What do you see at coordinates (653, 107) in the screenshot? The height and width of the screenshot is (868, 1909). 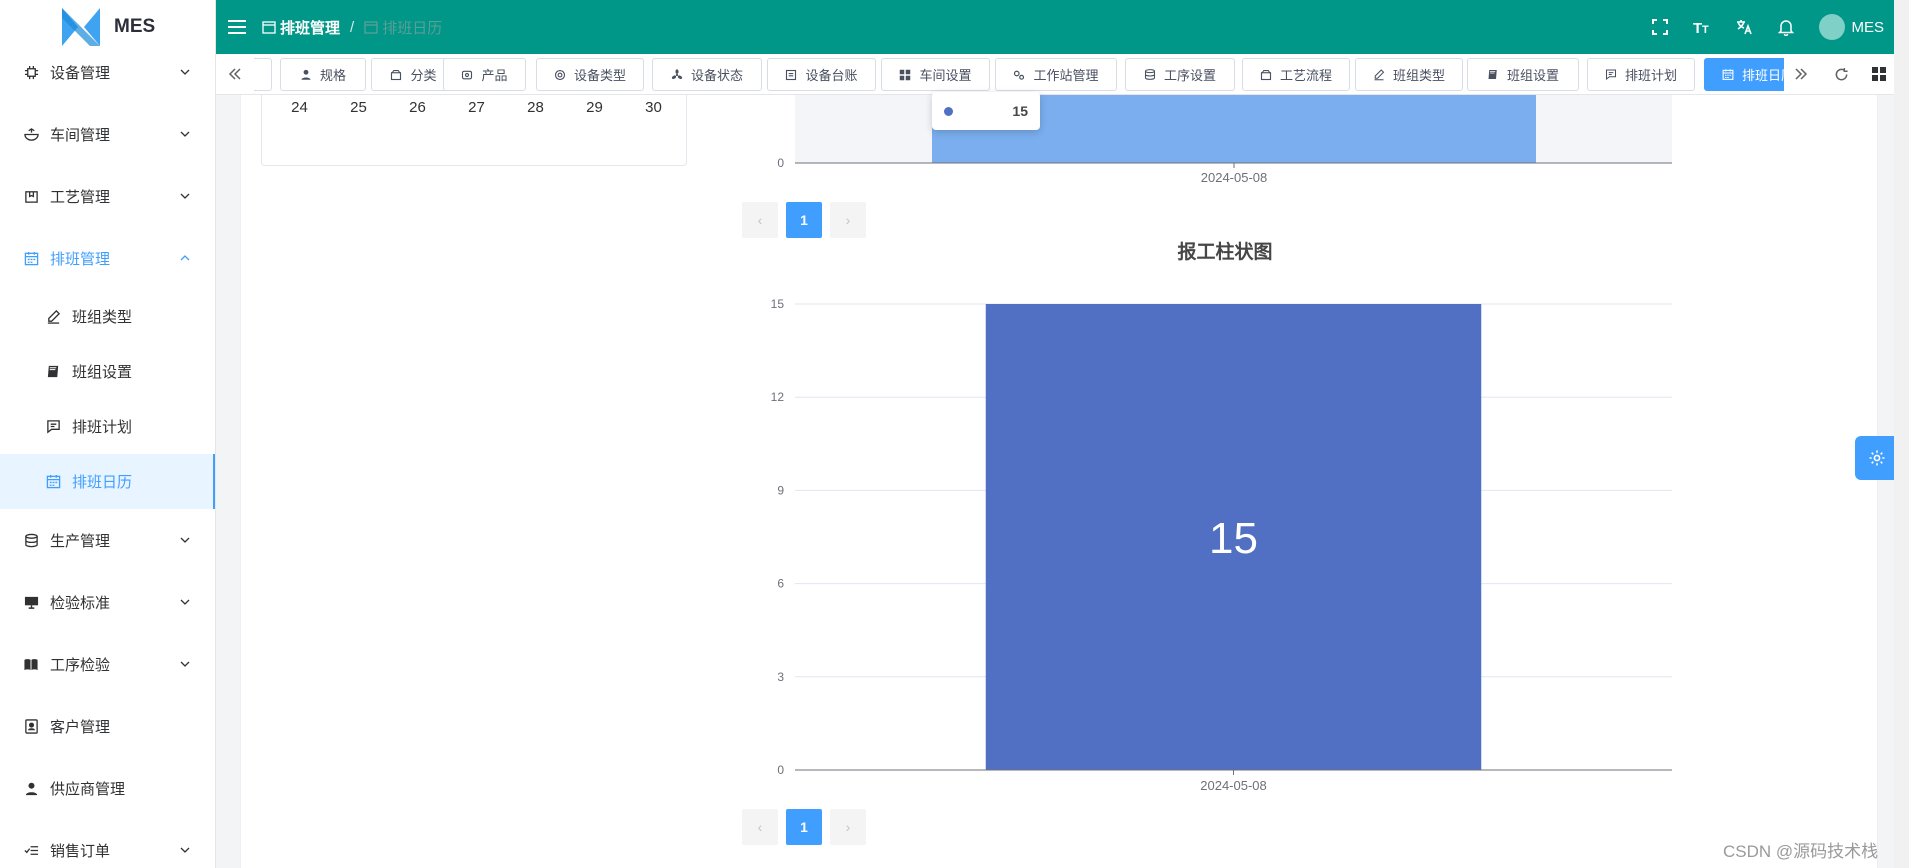 I see `calendar-day: 30` at bounding box center [653, 107].